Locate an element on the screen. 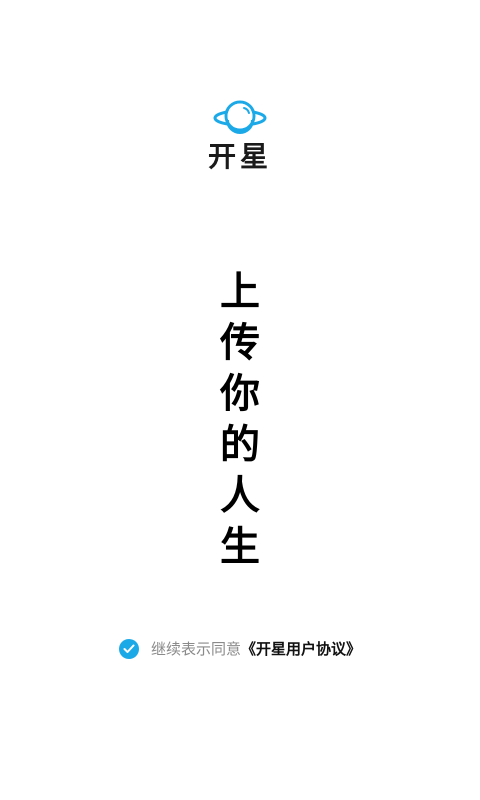 Image resolution: width=480 pixels, height=800 pixels. slogan-char: 上 is located at coordinates (240, 291).